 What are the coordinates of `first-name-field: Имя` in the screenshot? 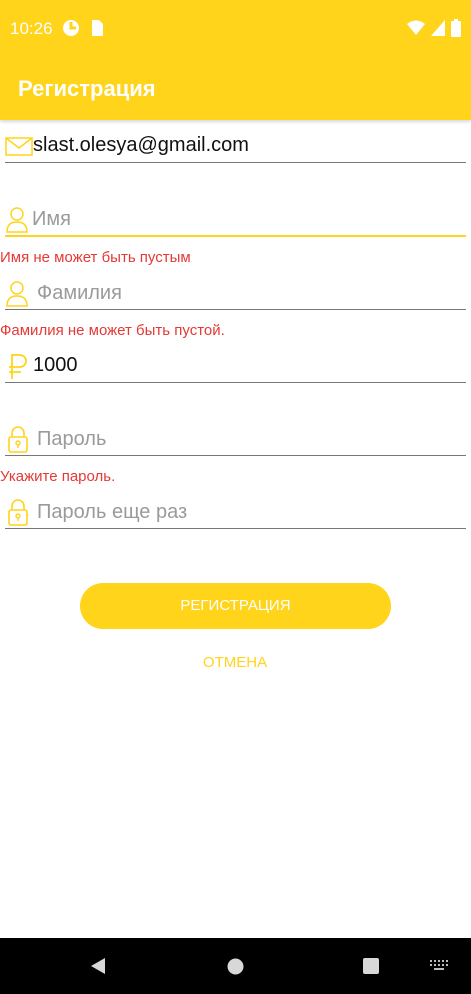 It's located at (235, 220).